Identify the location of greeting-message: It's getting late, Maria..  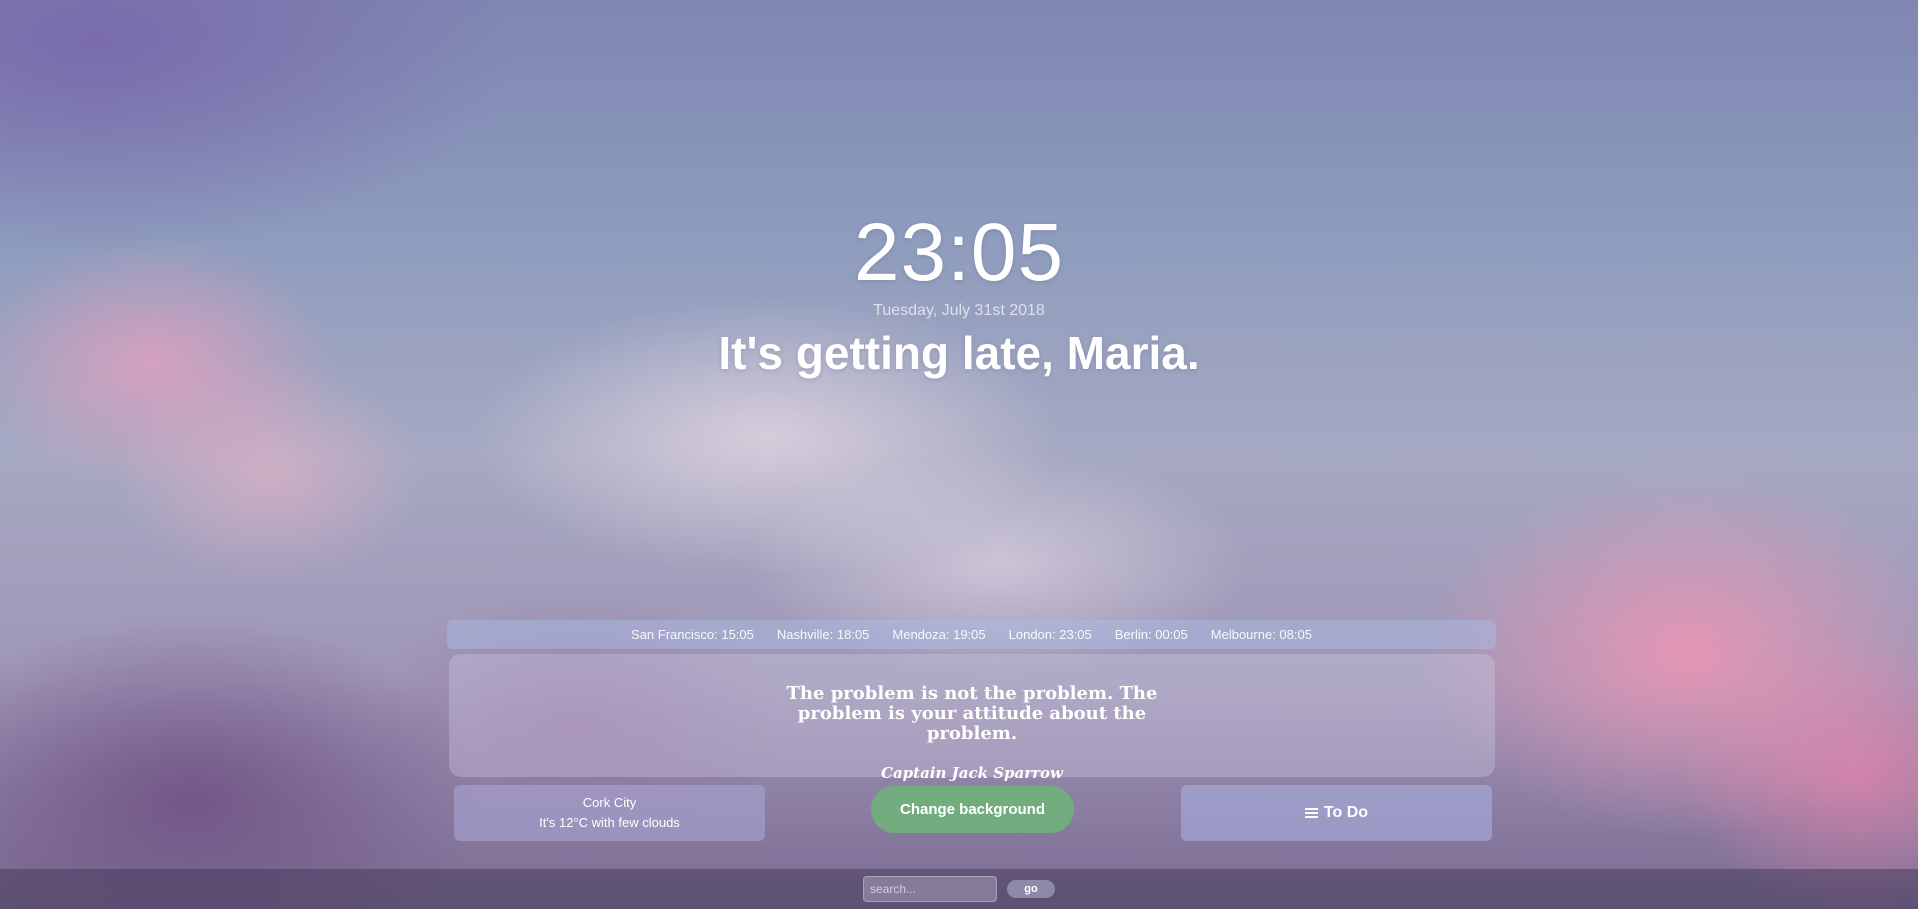
(959, 353).